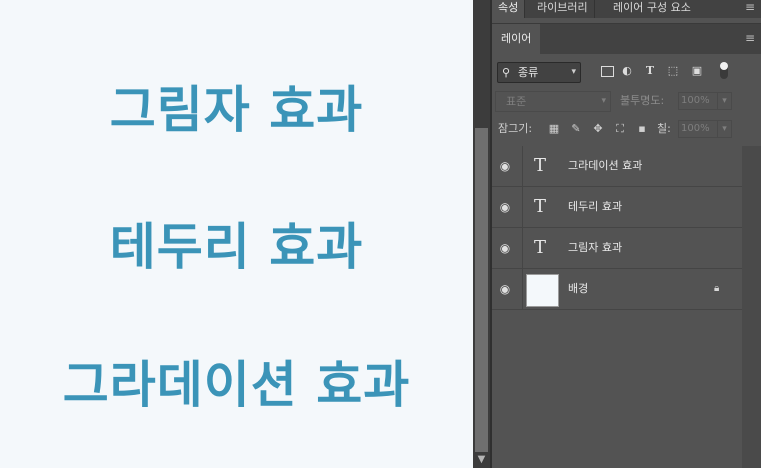 The image size is (761, 468). I want to click on layer-name: 그림자 효과, so click(595, 248).